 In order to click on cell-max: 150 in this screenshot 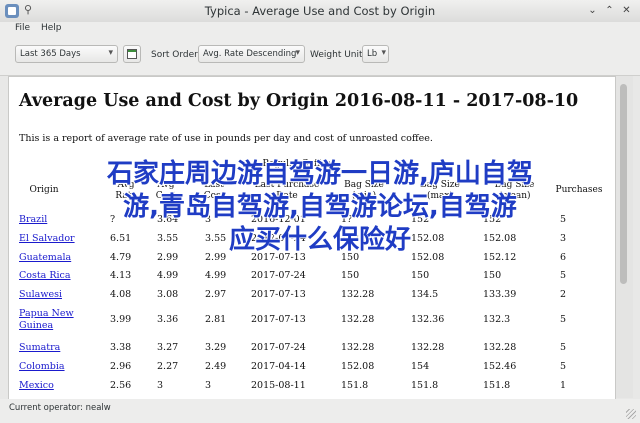, I will do `click(420, 275)`.